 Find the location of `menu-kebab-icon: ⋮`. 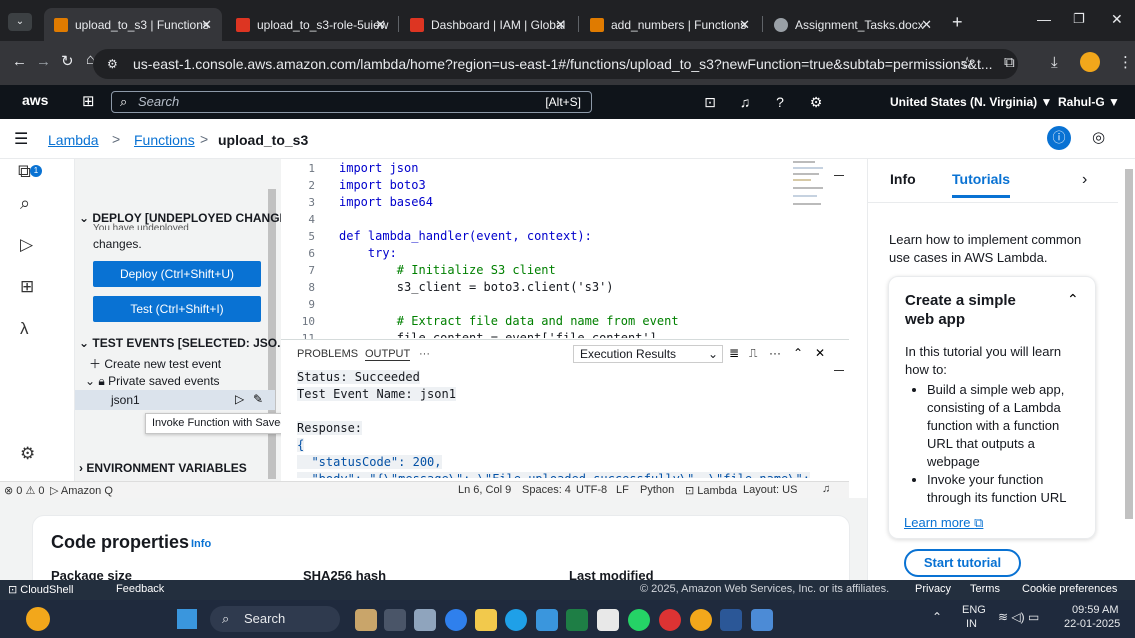

menu-kebab-icon: ⋮ is located at coordinates (1125, 62).